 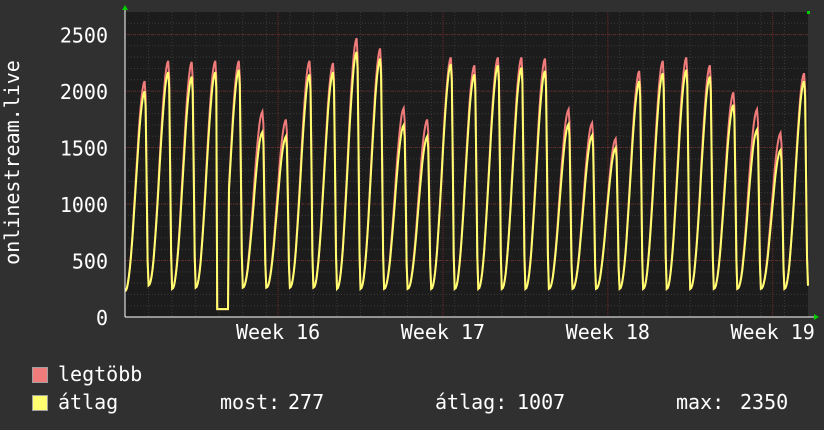 I want to click on stat-average-value: 1007, so click(x=541, y=402).